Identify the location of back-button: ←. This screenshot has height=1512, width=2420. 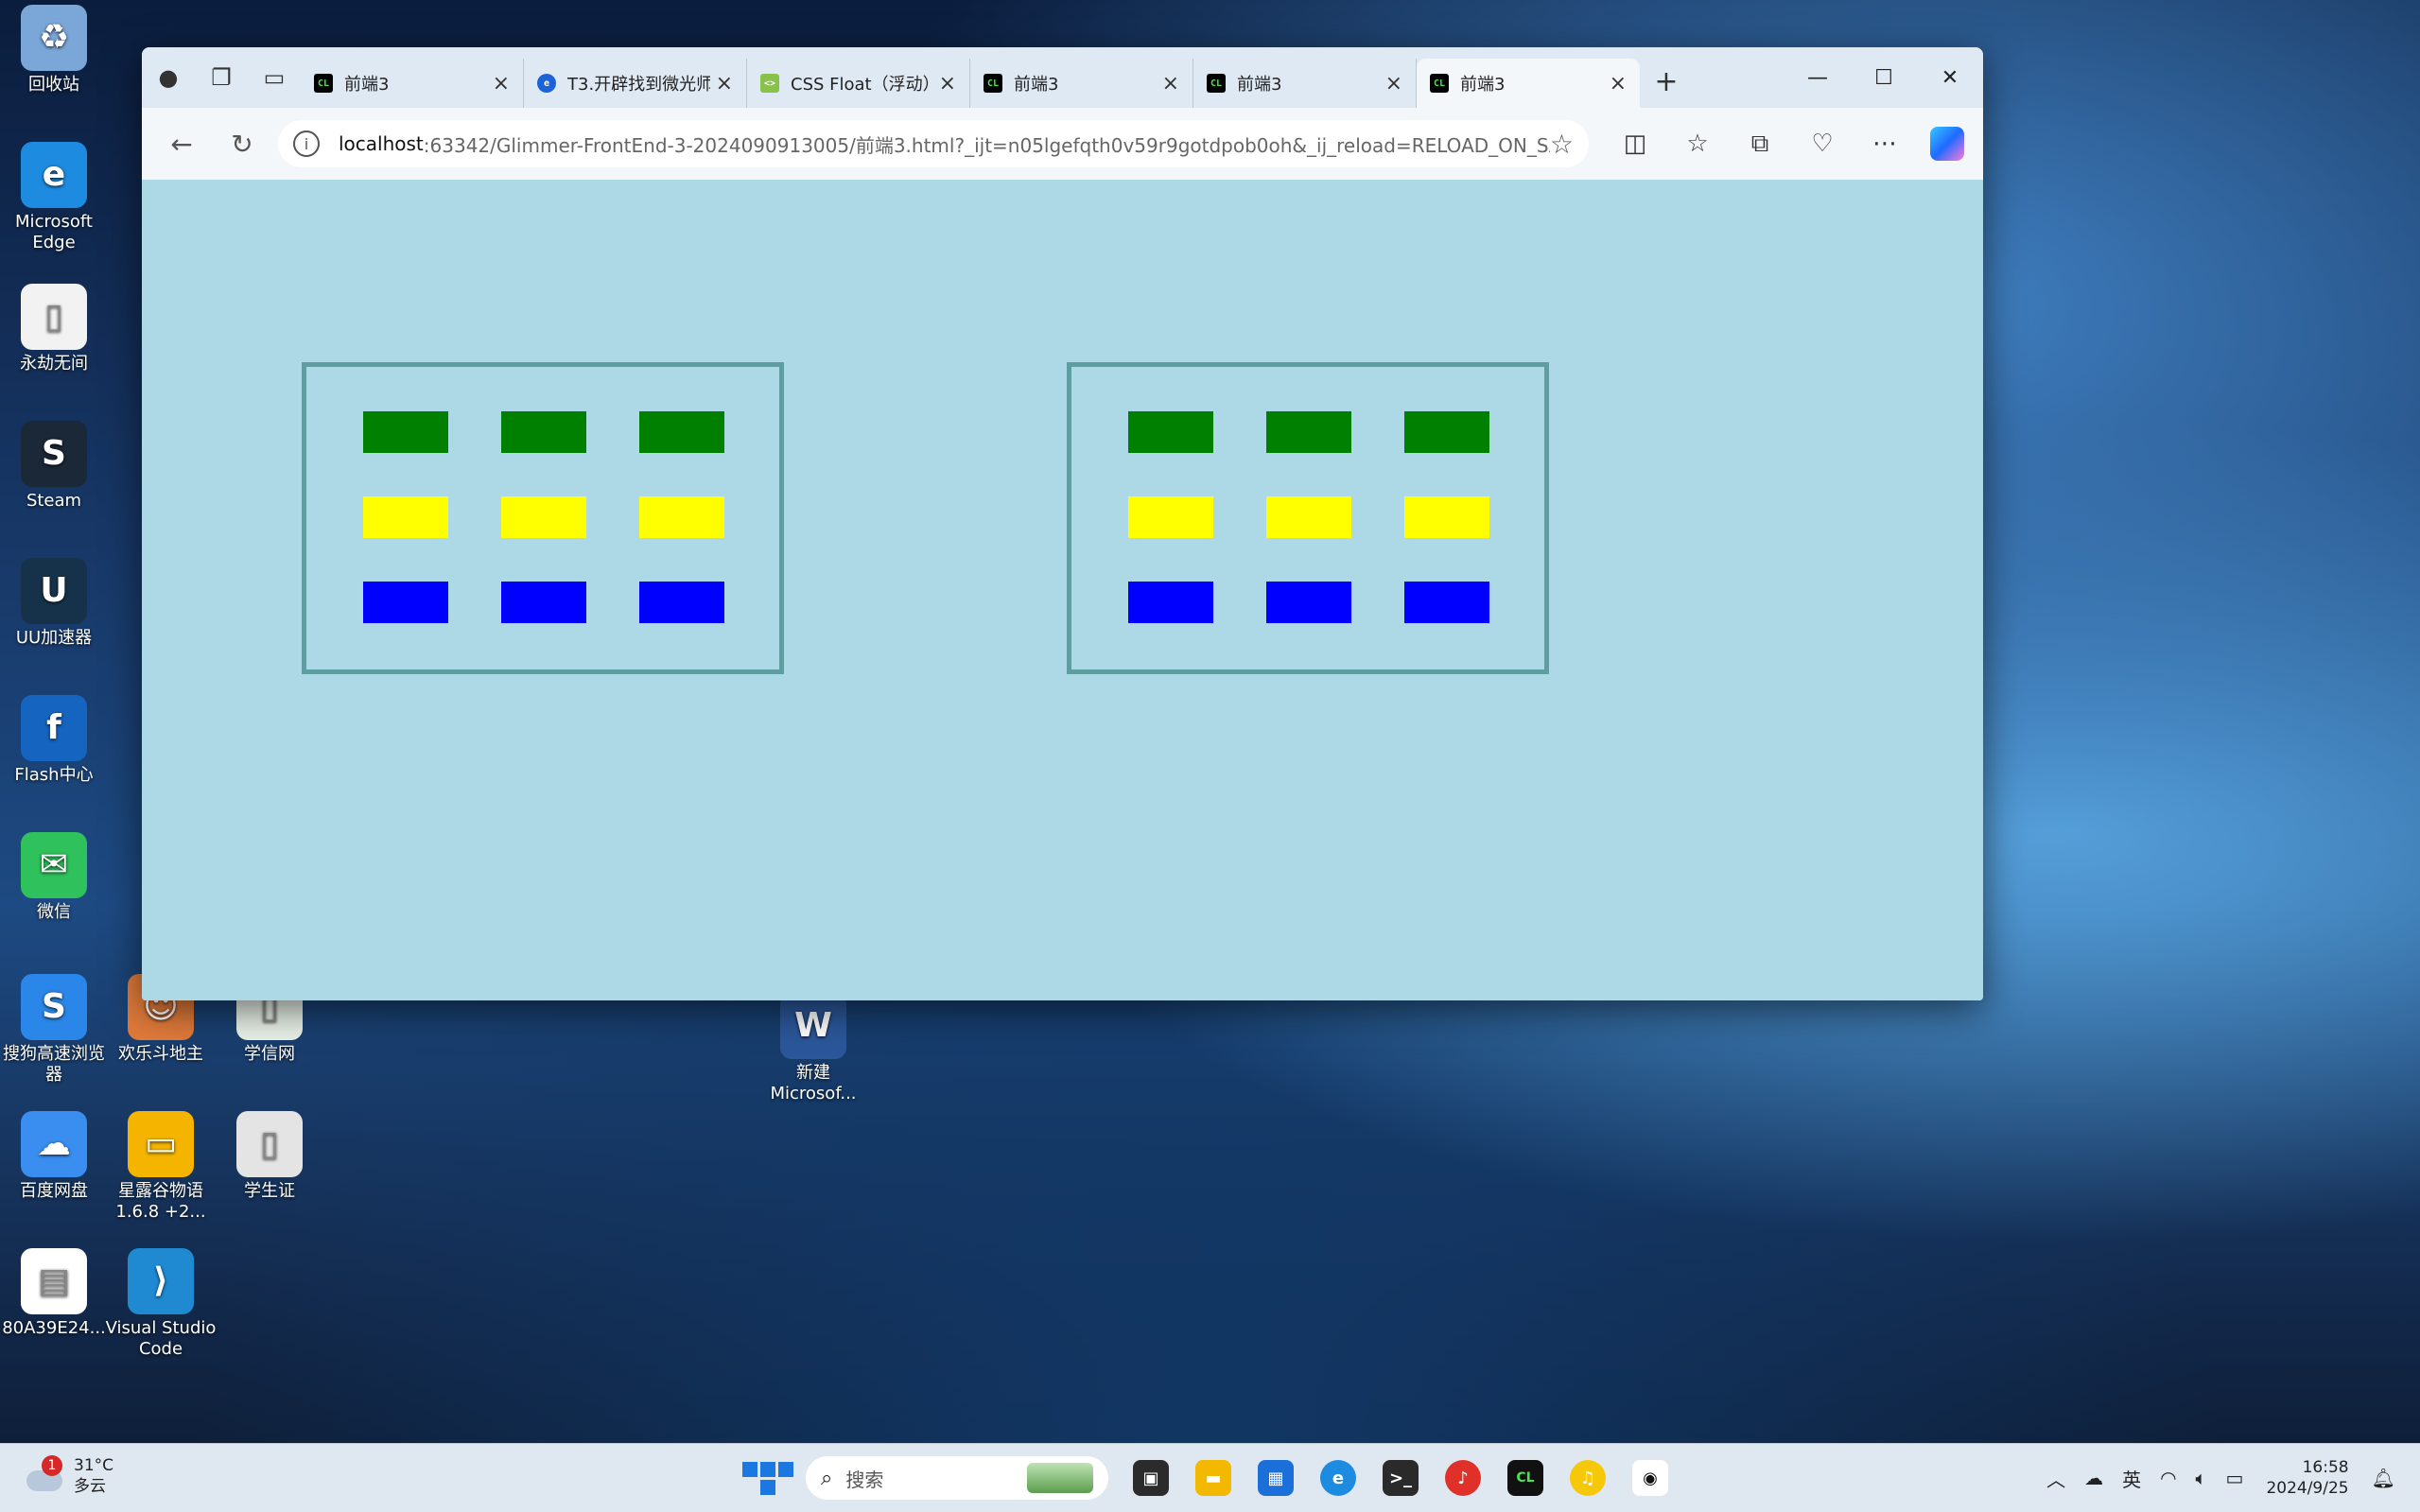
(182, 144).